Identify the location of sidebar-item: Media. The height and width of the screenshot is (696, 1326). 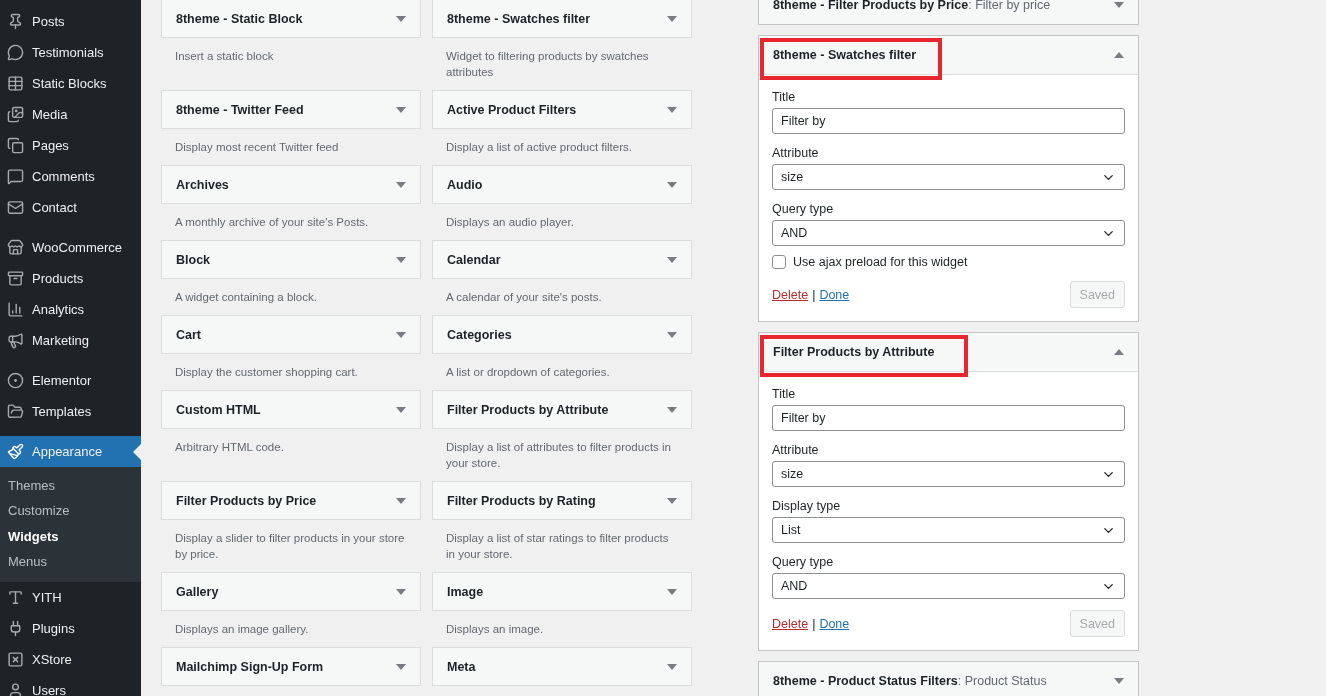
(70, 114).